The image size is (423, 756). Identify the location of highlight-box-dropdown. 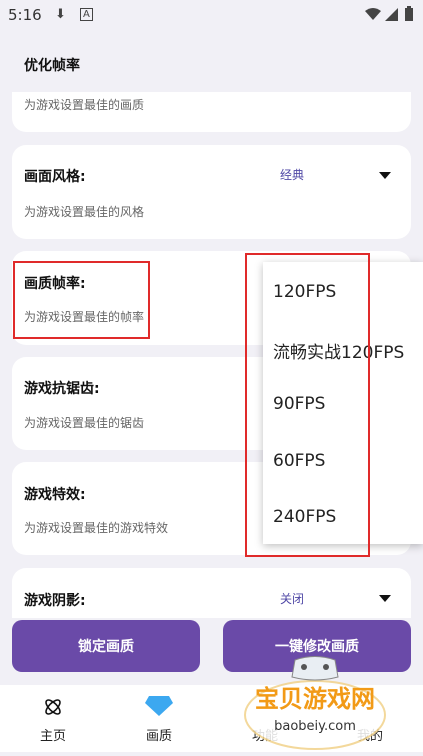
(307, 405).